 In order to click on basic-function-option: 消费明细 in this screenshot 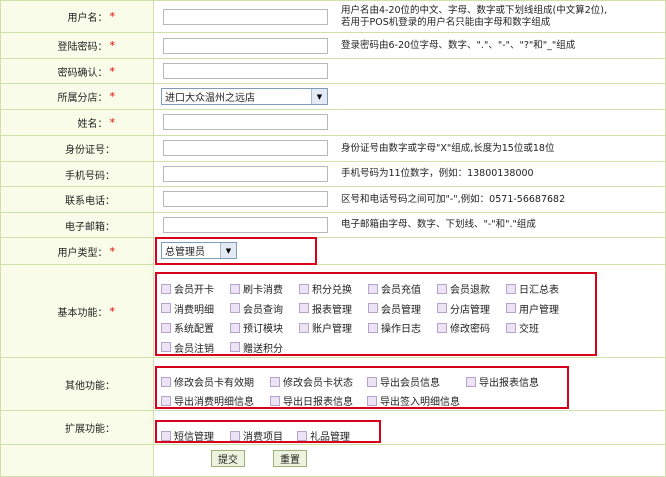, I will do `click(187, 308)`.